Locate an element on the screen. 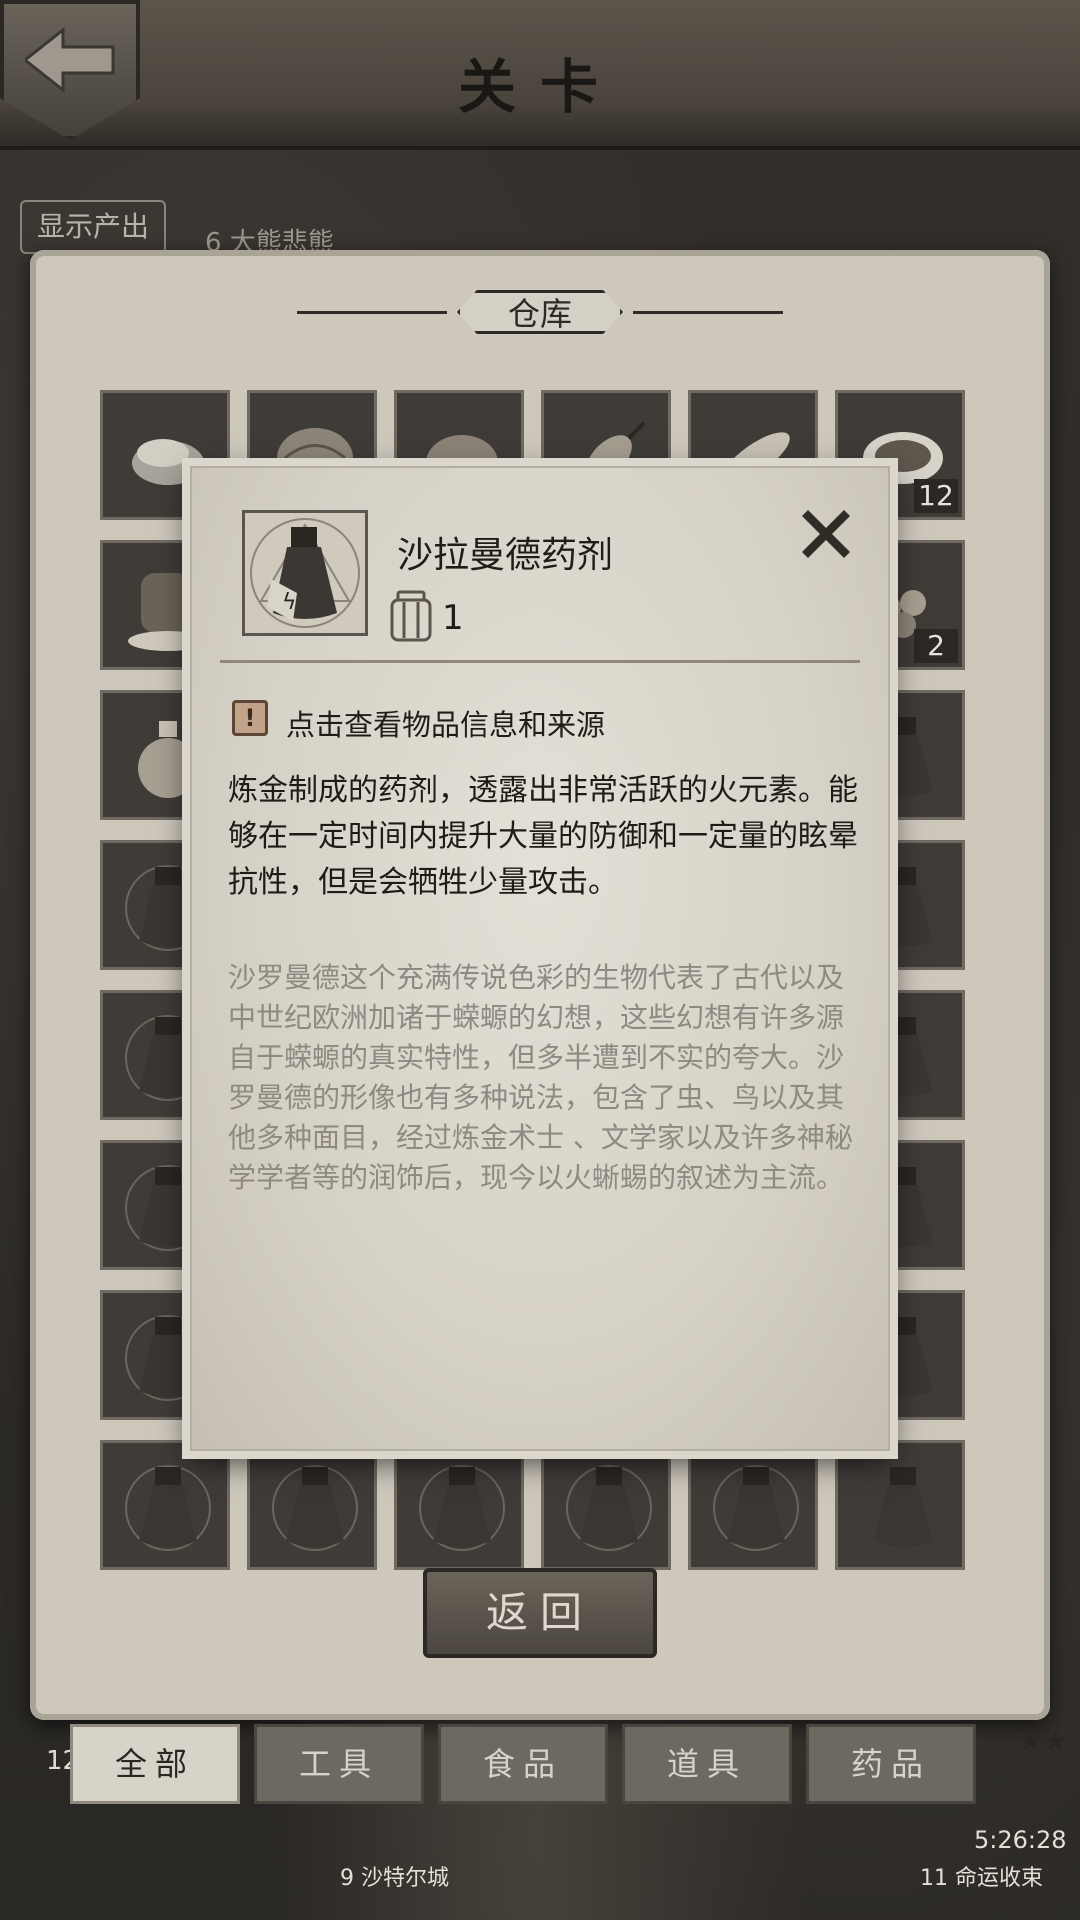 The height and width of the screenshot is (1920, 1080). item-count: 12 is located at coordinates (936, 496).